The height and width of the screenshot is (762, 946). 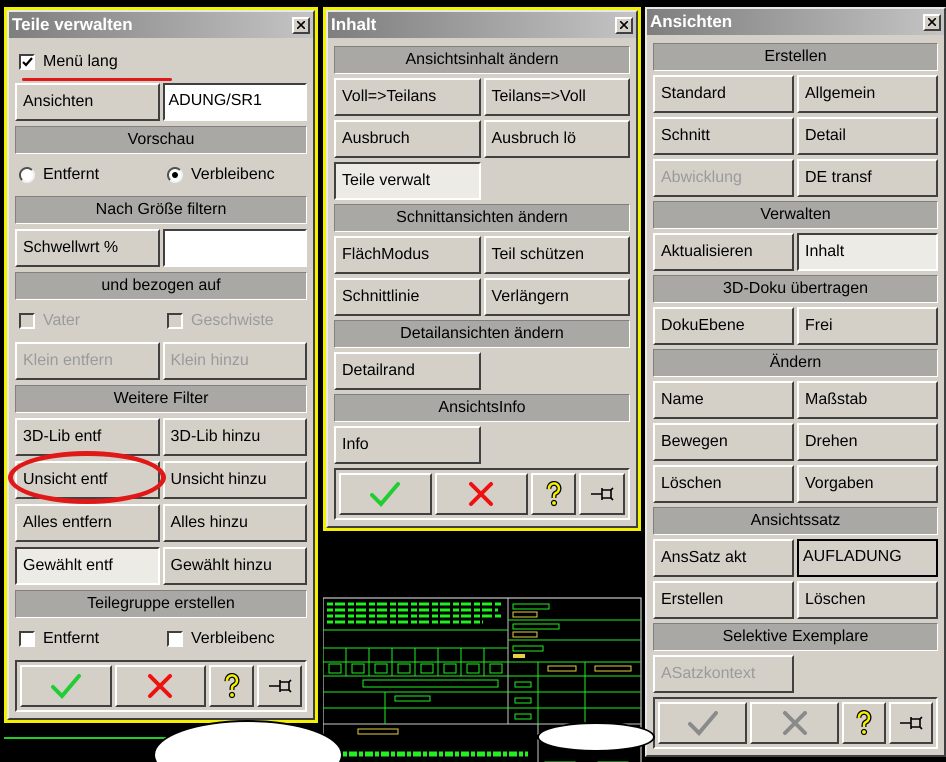 What do you see at coordinates (407, 297) in the screenshot?
I see `panel-button: Schnittlinie` at bounding box center [407, 297].